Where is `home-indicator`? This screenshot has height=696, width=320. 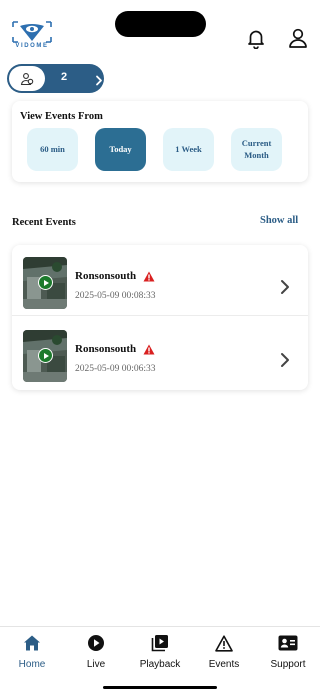 home-indicator is located at coordinates (160, 687).